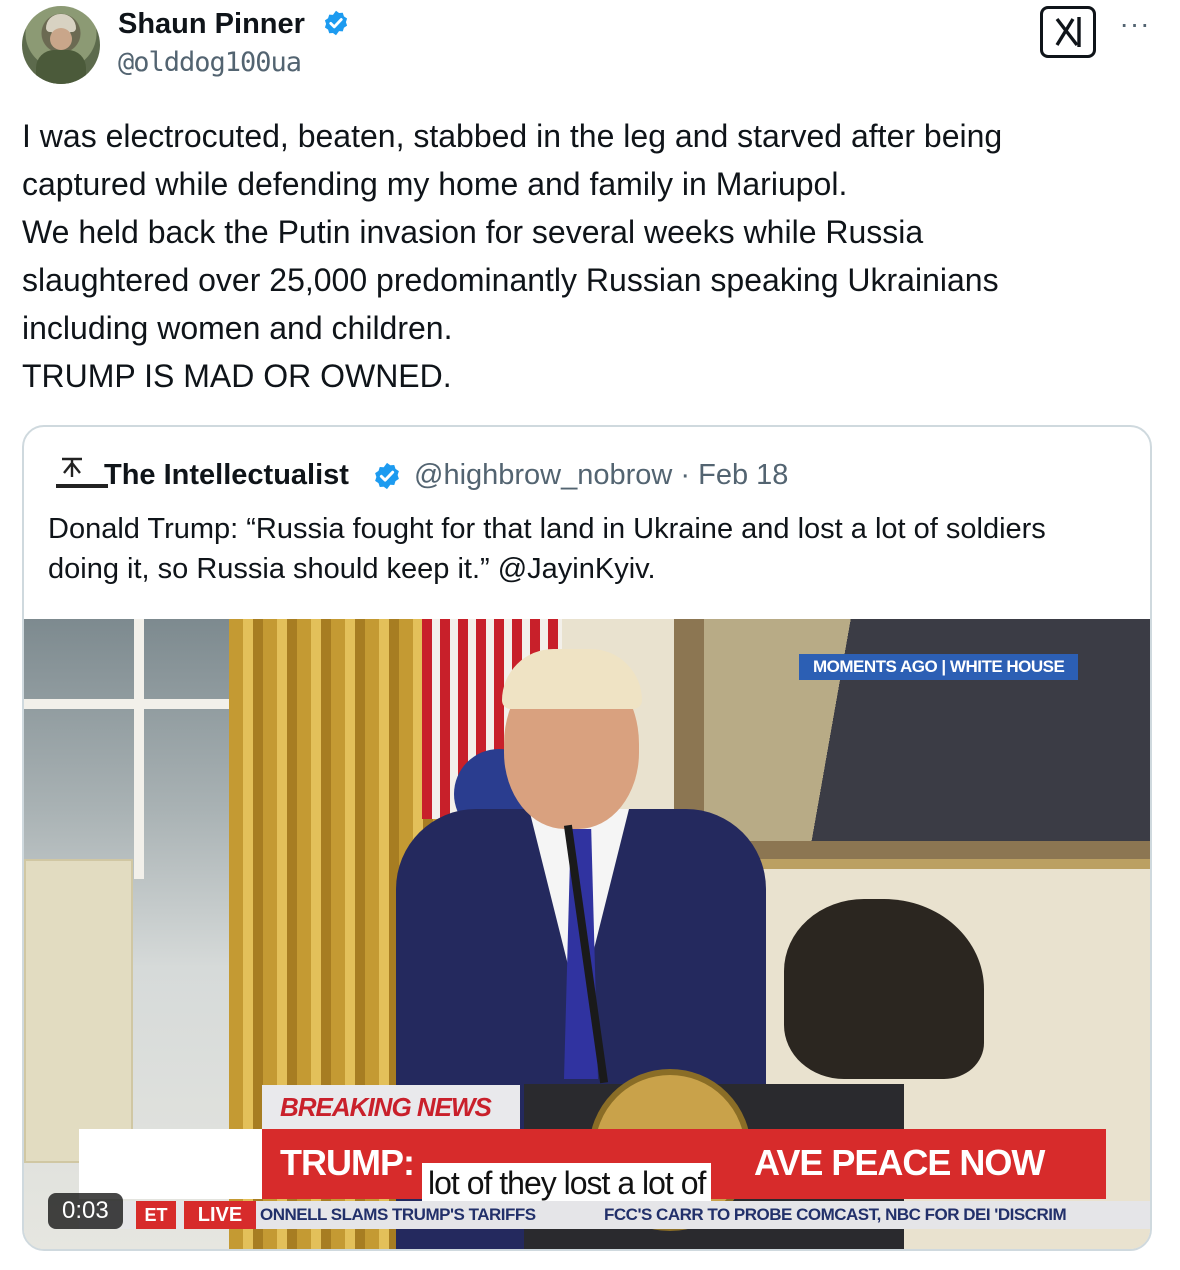  I want to click on speaker-hair, so click(572, 679).